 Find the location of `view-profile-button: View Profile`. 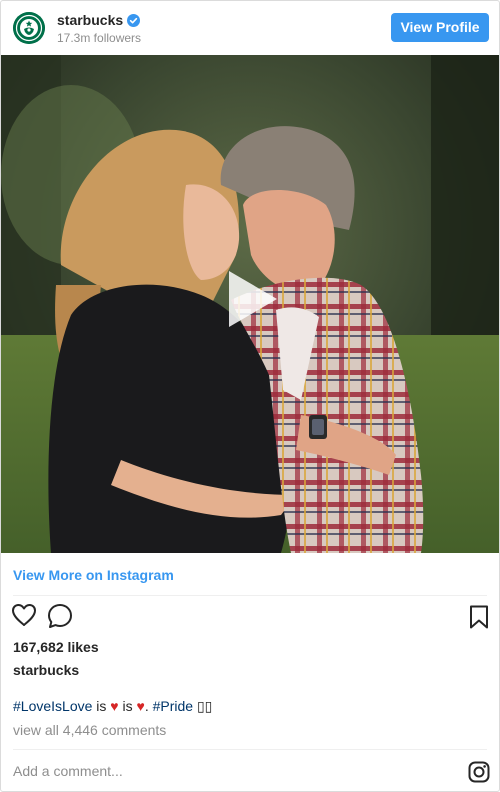

view-profile-button: View Profile is located at coordinates (440, 27).